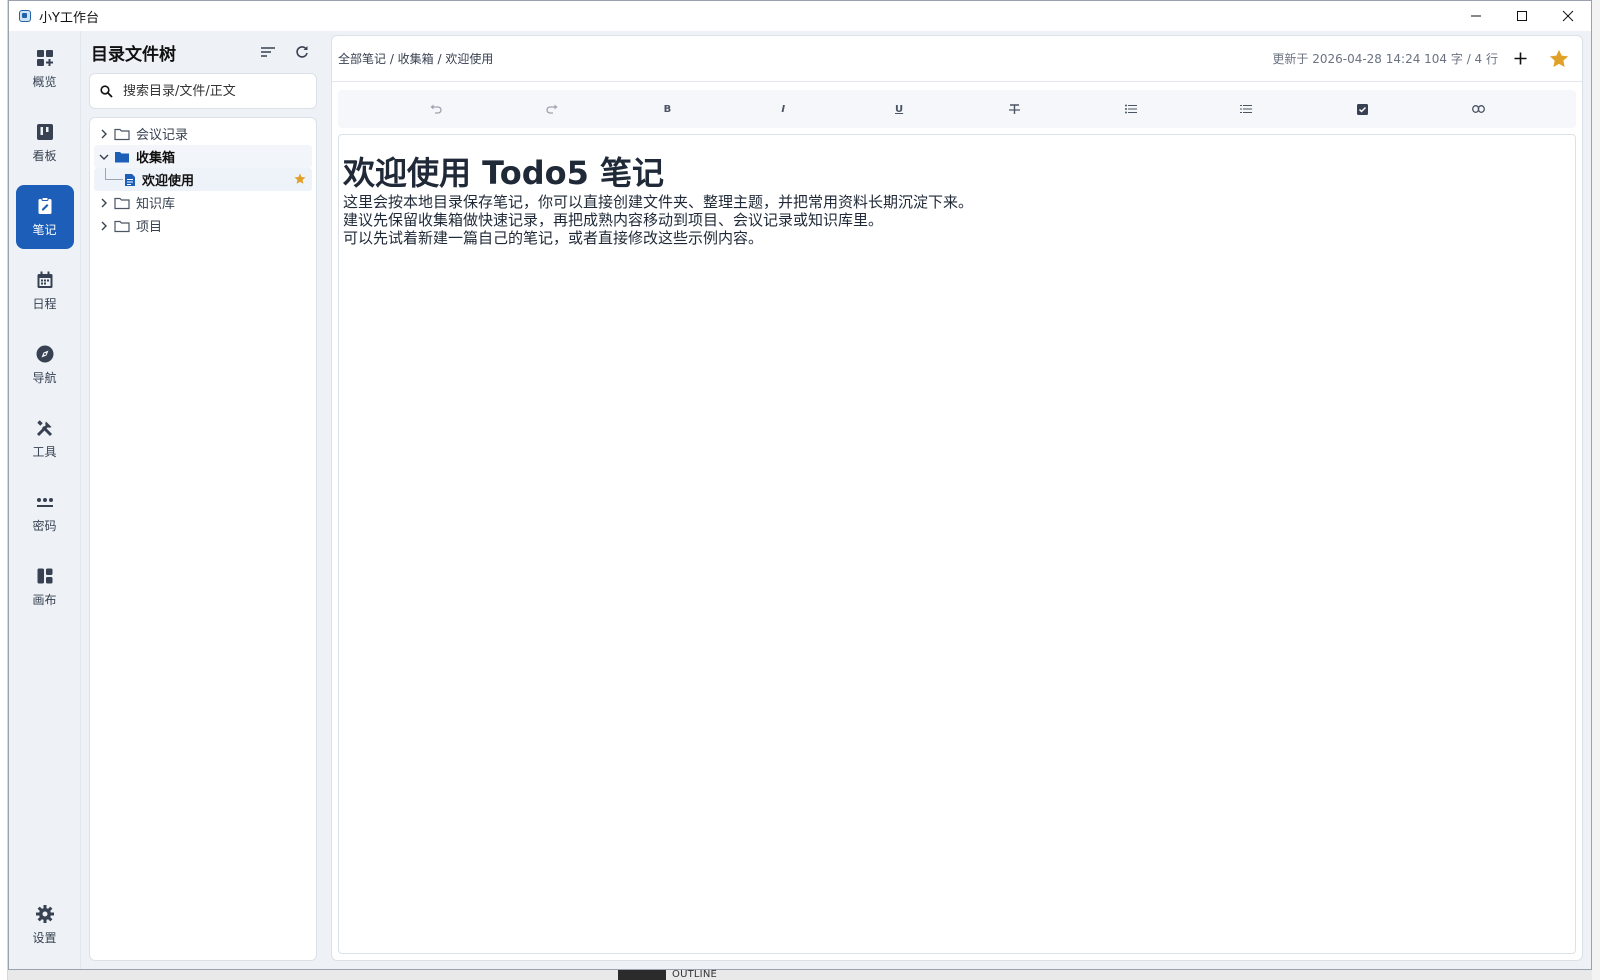 The image size is (1600, 980). Describe the element at coordinates (44, 938) in the screenshot. I see `nav-item-label: 设置` at that location.